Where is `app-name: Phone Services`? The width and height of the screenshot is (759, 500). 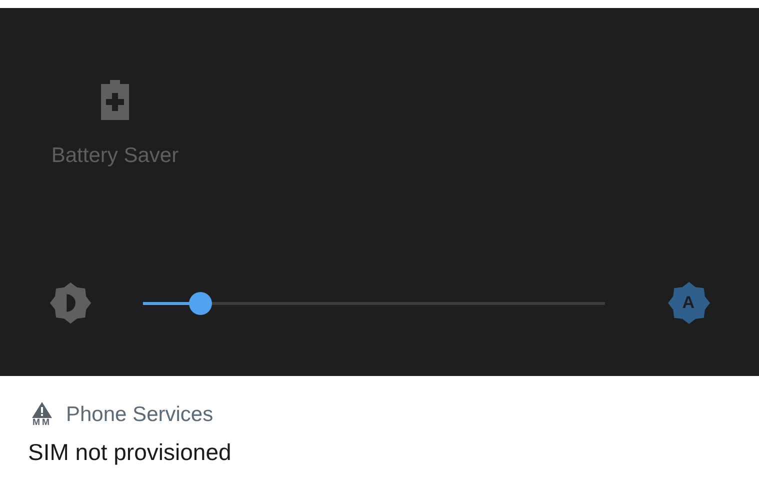
app-name: Phone Services is located at coordinates (140, 414).